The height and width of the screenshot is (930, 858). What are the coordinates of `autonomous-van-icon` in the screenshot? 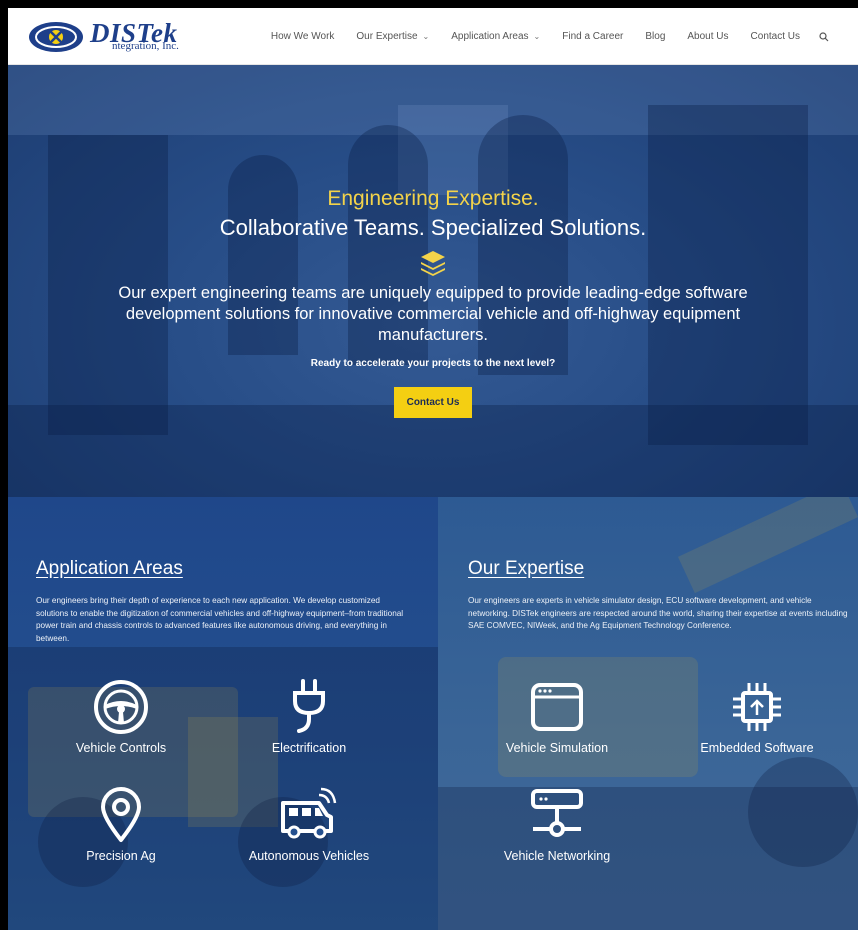 It's located at (309, 813).